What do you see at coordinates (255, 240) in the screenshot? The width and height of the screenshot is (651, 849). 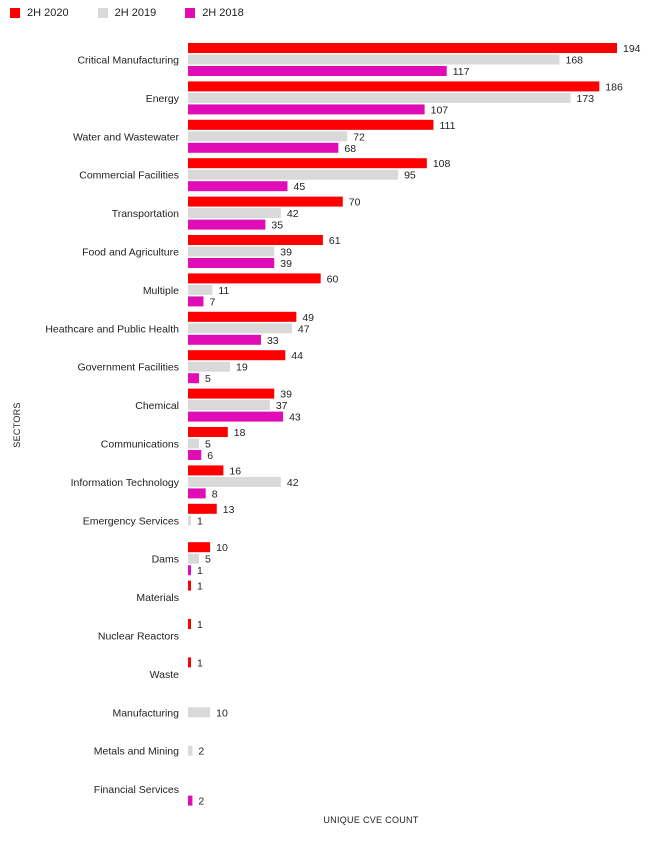 I see `bar-food-and-agriculture-2h-2020` at bounding box center [255, 240].